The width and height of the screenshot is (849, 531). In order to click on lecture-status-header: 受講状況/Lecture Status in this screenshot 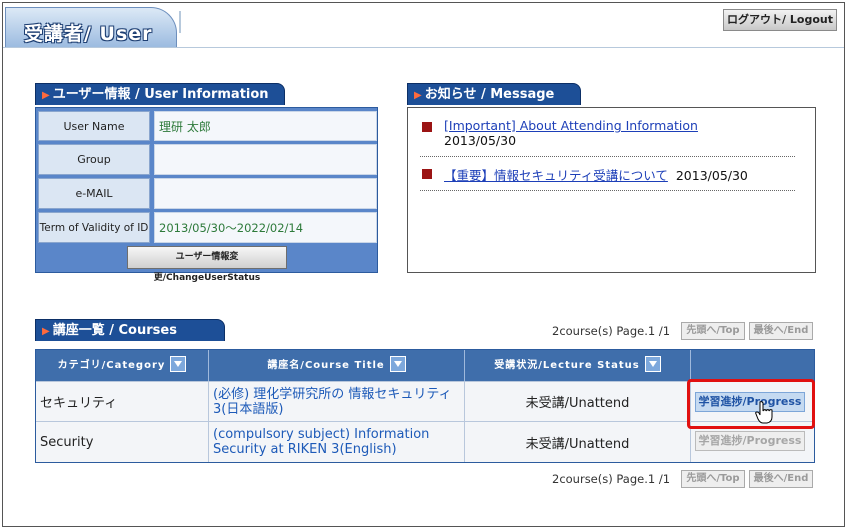, I will do `click(578, 365)`.